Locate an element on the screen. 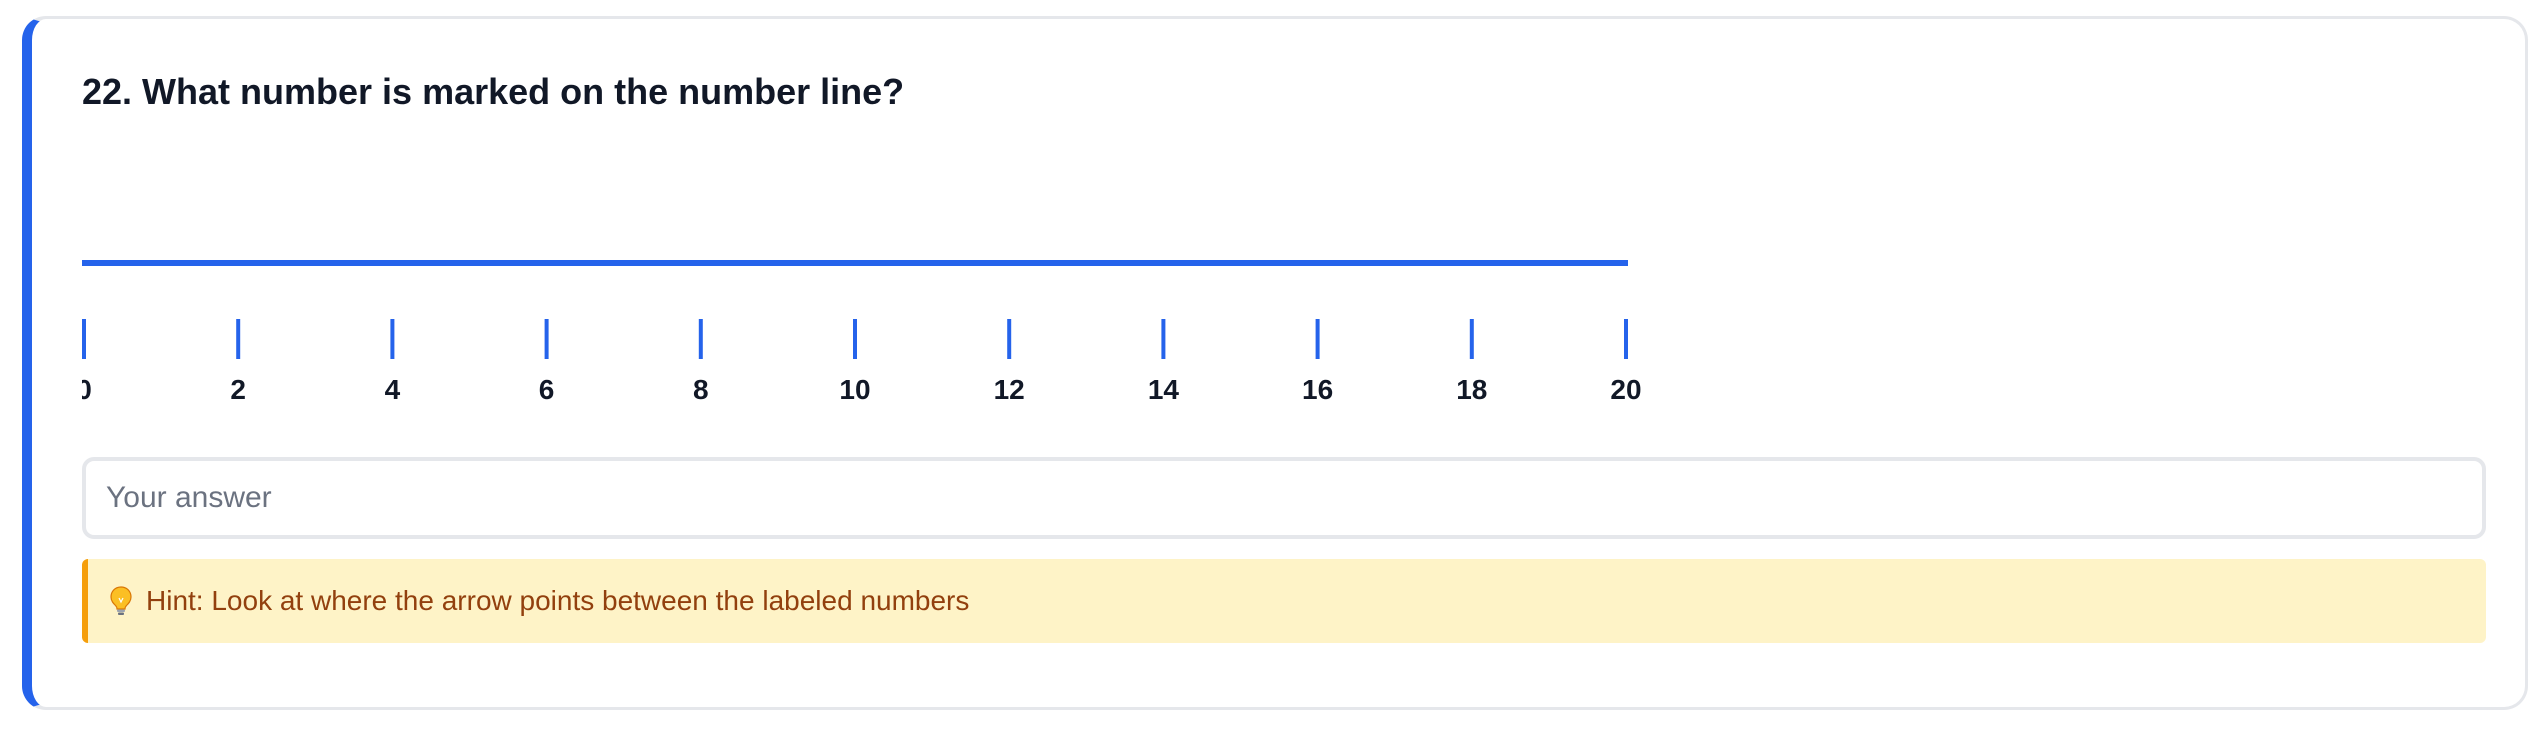 This screenshot has height=731, width=2546. lightbulb-icon is located at coordinates (121, 601).